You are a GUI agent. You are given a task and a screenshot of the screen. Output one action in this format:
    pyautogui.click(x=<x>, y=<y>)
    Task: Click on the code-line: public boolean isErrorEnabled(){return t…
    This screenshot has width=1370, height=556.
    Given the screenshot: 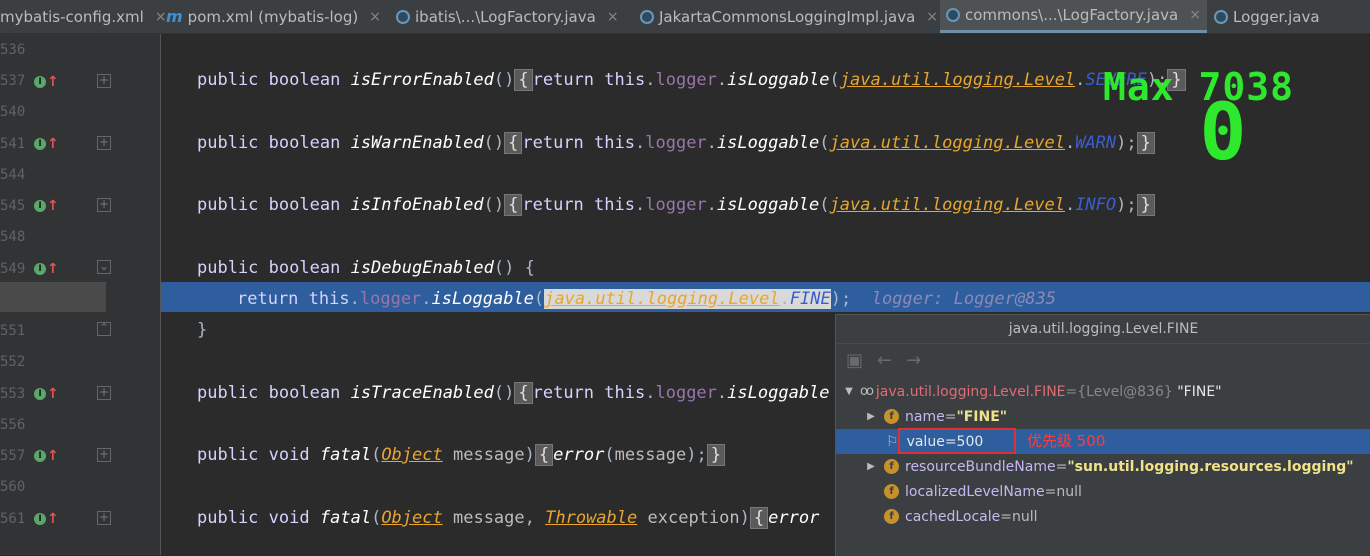 What is the action you would take?
    pyautogui.click(x=691, y=80)
    